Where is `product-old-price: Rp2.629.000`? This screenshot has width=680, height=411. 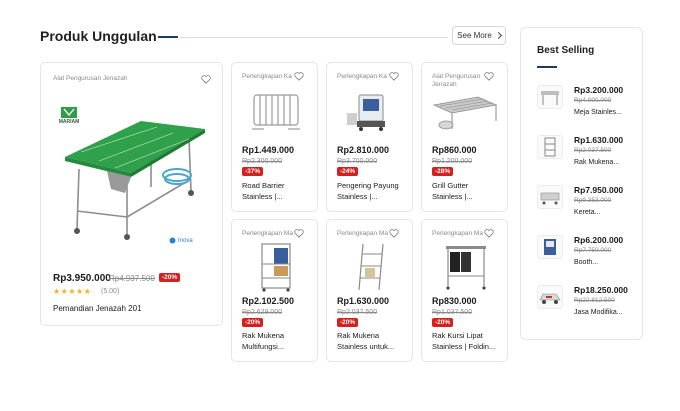 product-old-price: Rp2.629.000 is located at coordinates (262, 312).